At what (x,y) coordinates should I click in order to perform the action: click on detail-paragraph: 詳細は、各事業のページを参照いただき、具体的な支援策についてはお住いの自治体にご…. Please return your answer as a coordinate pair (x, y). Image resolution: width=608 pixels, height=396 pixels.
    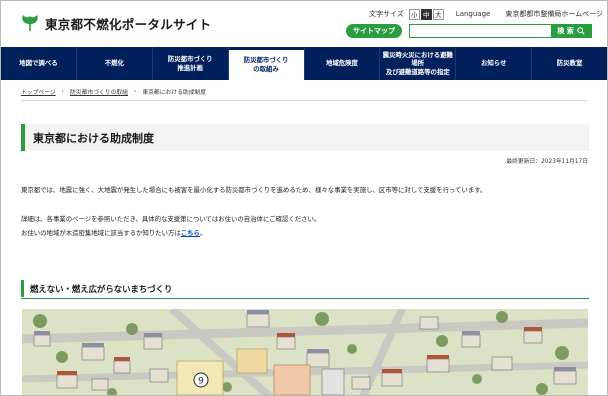
    Looking at the image, I should click on (171, 219).